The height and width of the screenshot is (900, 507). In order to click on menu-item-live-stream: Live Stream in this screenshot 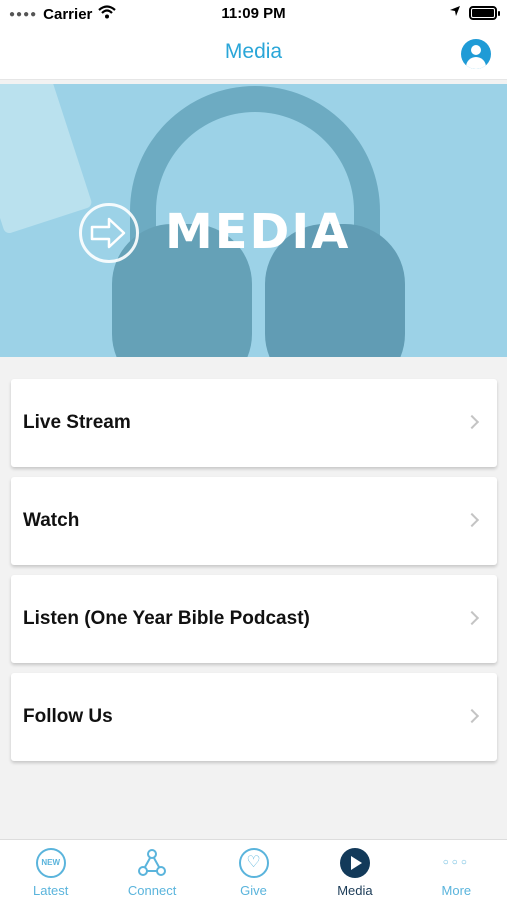, I will do `click(254, 423)`.